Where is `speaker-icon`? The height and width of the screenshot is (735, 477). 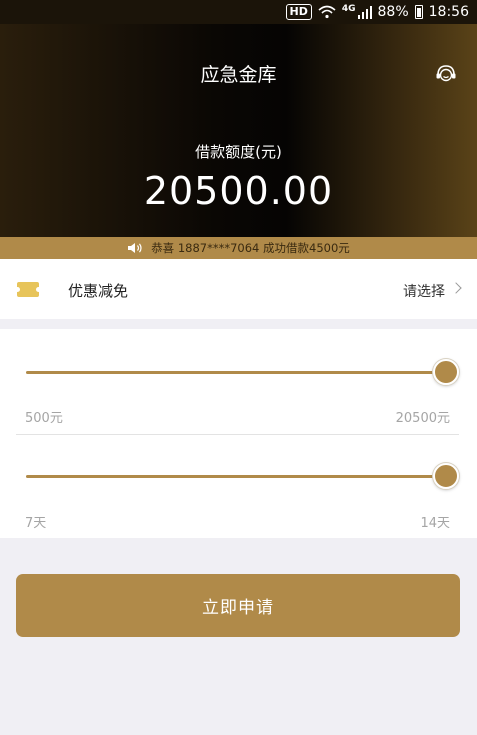
speaker-icon is located at coordinates (135, 248).